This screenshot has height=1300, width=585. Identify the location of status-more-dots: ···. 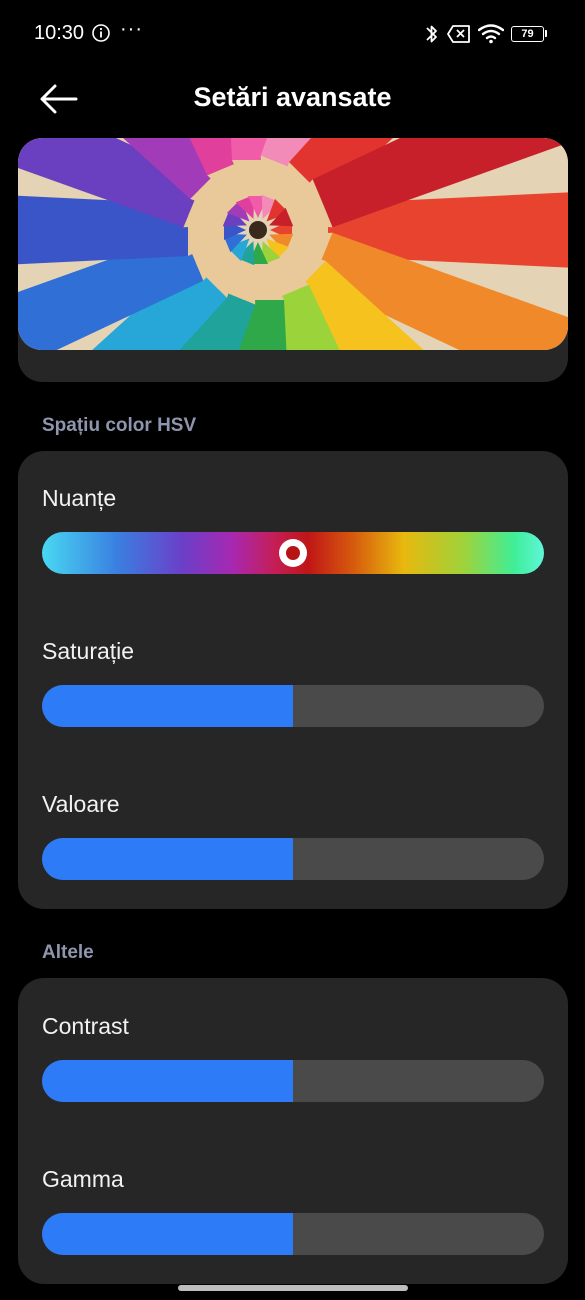
(131, 29).